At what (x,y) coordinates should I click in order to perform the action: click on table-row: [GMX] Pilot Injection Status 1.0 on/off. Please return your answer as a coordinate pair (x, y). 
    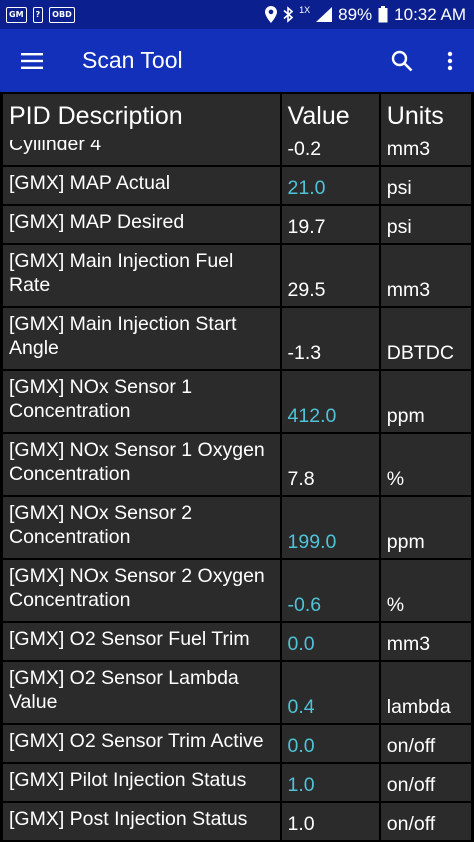
    Looking at the image, I should click on (237, 782).